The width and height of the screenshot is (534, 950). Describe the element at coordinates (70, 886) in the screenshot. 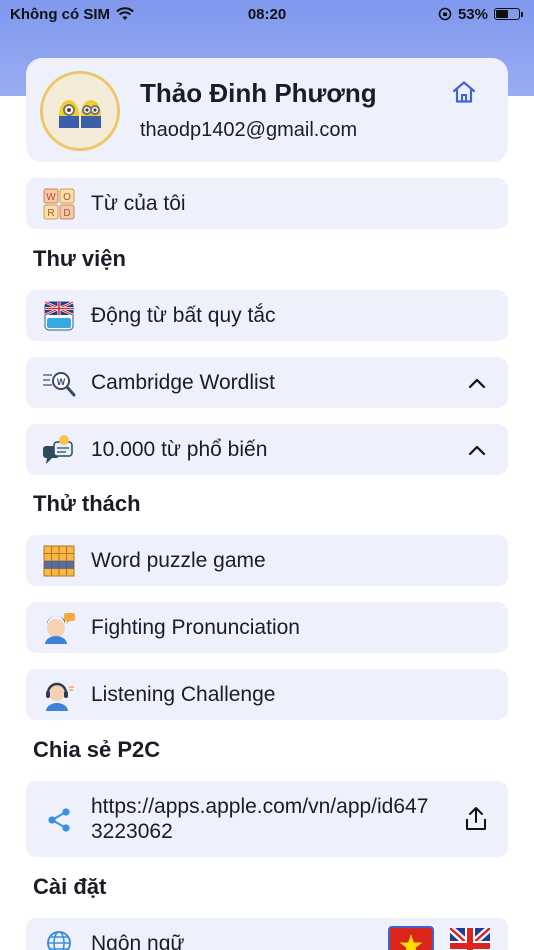

I see `section-settings-title: Cài đặt` at that location.